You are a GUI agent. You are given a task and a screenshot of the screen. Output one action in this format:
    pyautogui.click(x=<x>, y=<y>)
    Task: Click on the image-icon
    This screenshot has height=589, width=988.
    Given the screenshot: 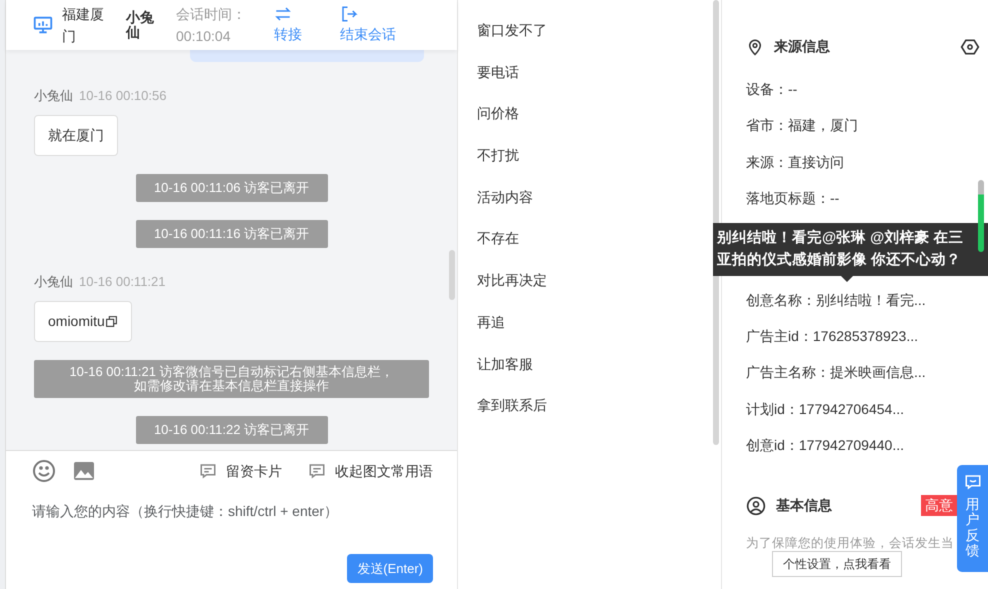 What is the action you would take?
    pyautogui.click(x=84, y=471)
    